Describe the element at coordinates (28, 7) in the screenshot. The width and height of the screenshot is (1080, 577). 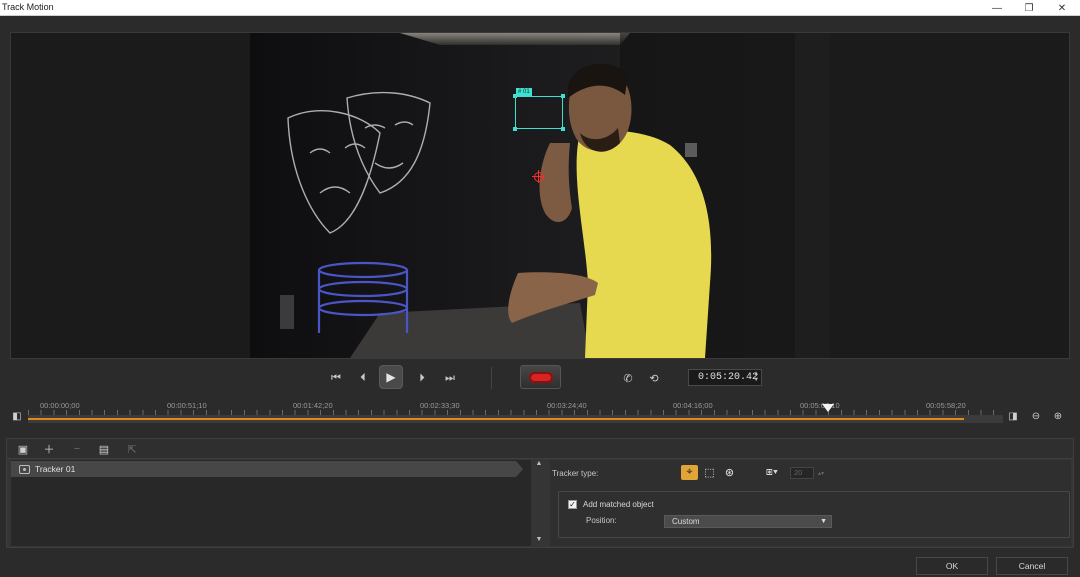
I see `window-title: Track Motion` at that location.